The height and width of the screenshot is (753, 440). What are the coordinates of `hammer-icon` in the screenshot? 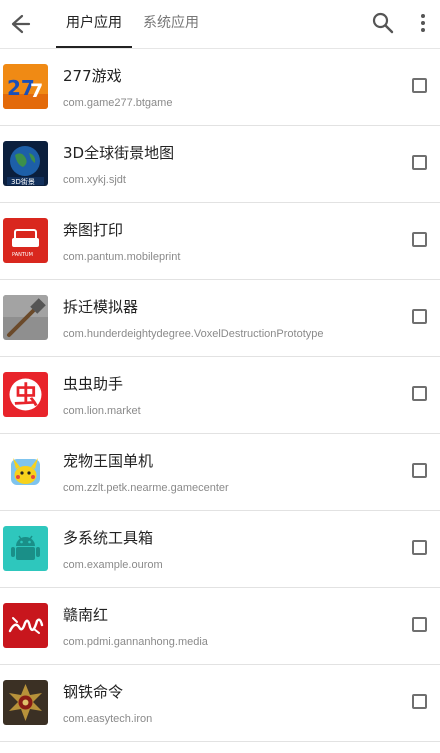 It's located at (25, 317).